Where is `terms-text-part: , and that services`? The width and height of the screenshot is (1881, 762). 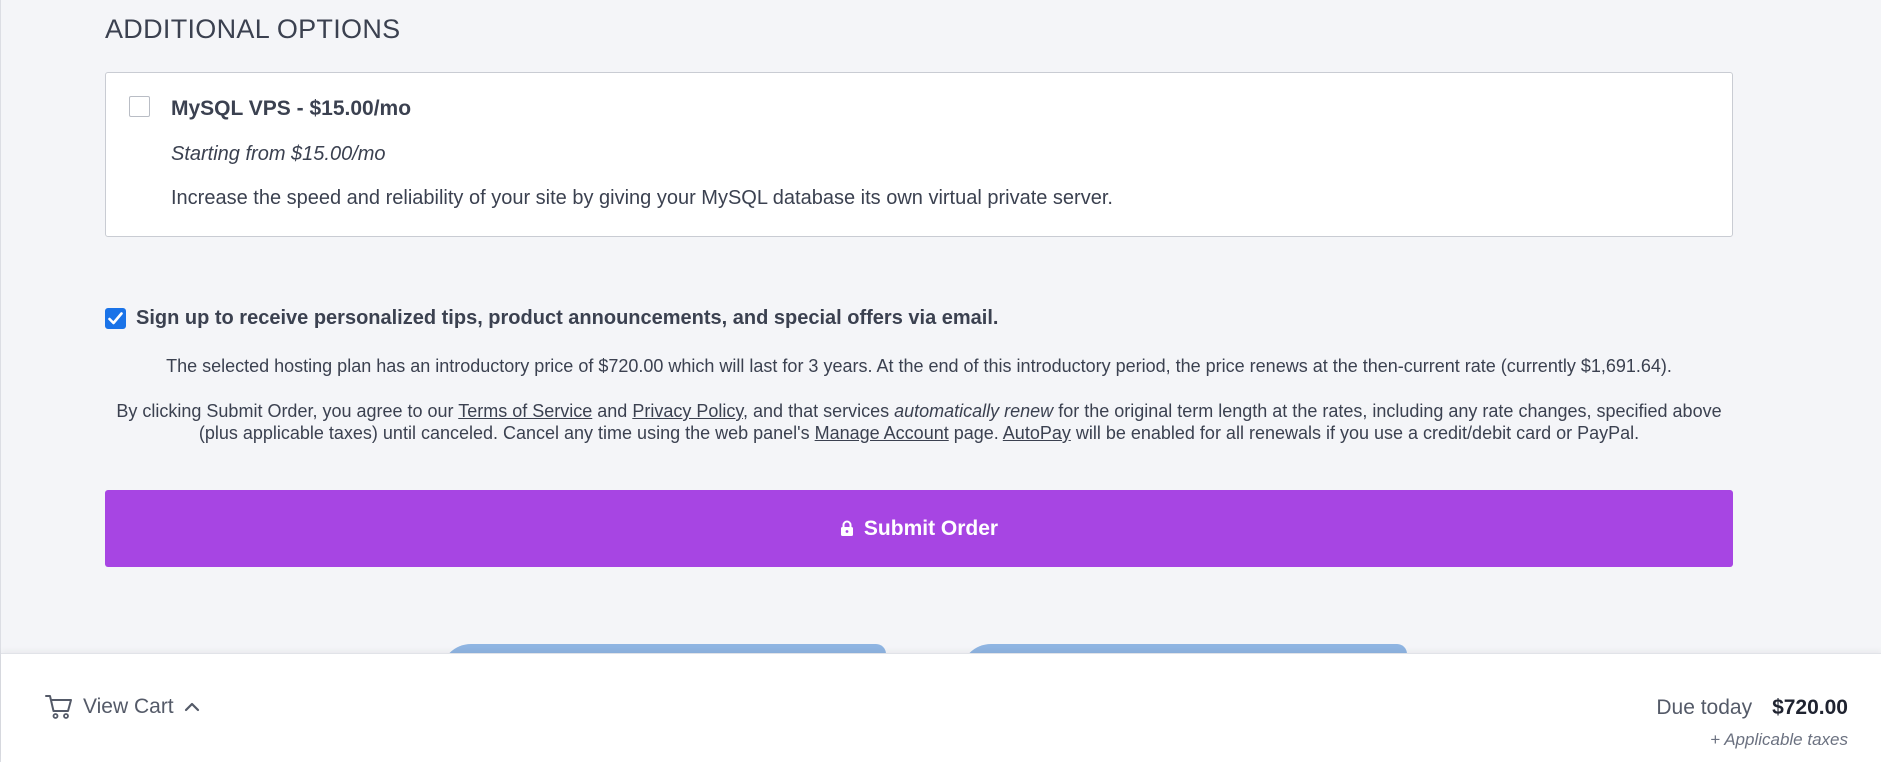 terms-text-part: , and that services is located at coordinates (819, 411).